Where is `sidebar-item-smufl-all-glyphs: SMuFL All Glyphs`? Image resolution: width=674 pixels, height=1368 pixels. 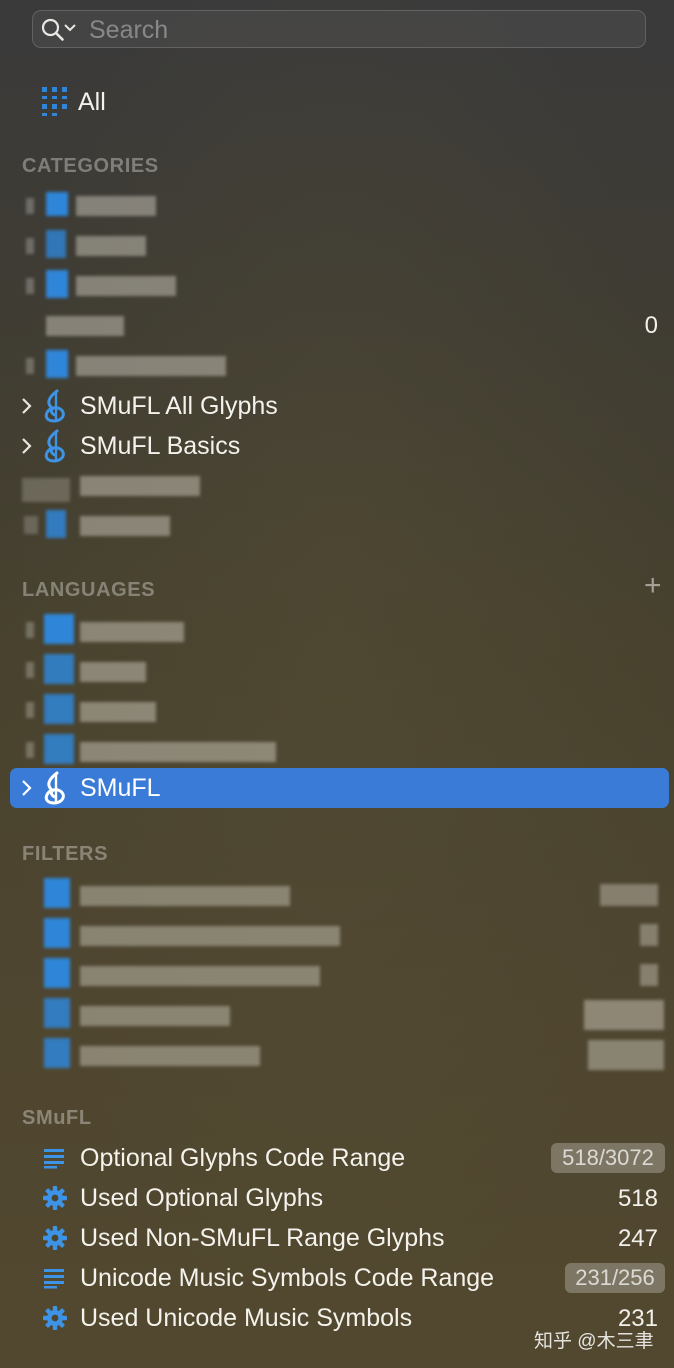 sidebar-item-smufl-all-glyphs: SMuFL All Glyphs is located at coordinates (149, 406).